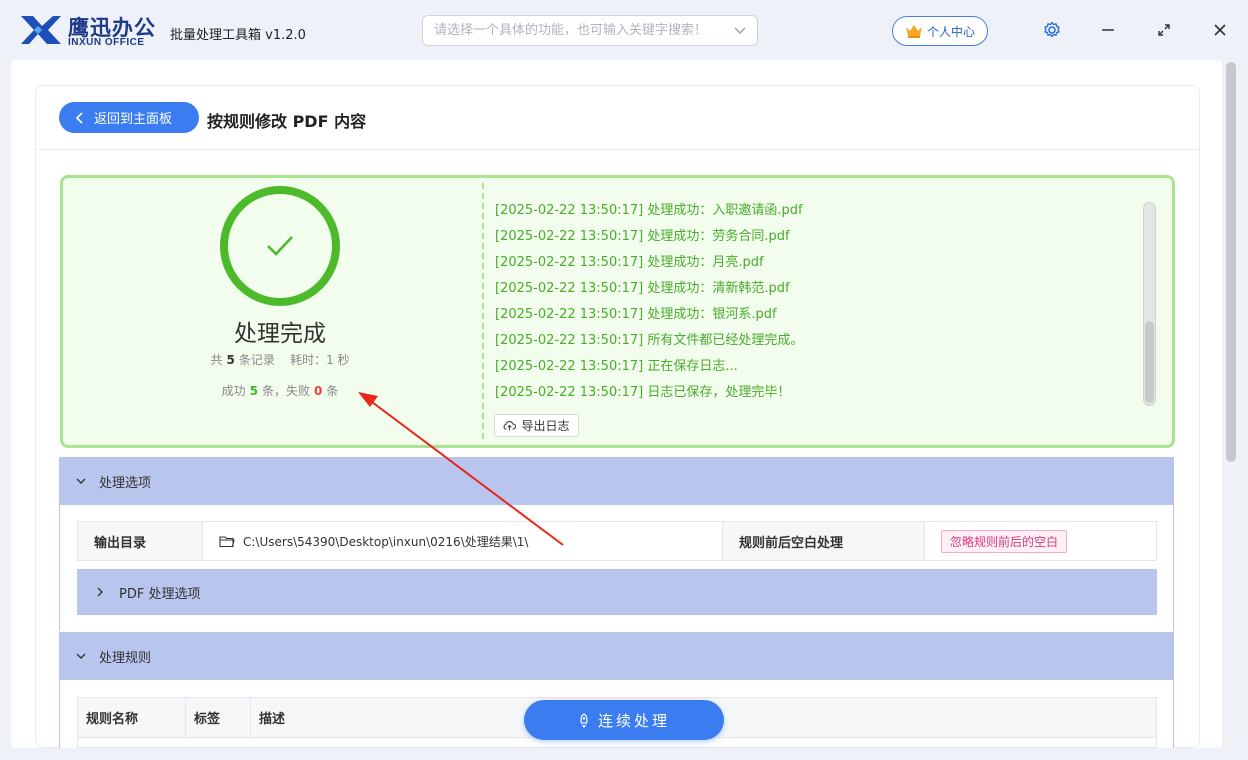  I want to click on log-scrollbar, so click(1149, 304).